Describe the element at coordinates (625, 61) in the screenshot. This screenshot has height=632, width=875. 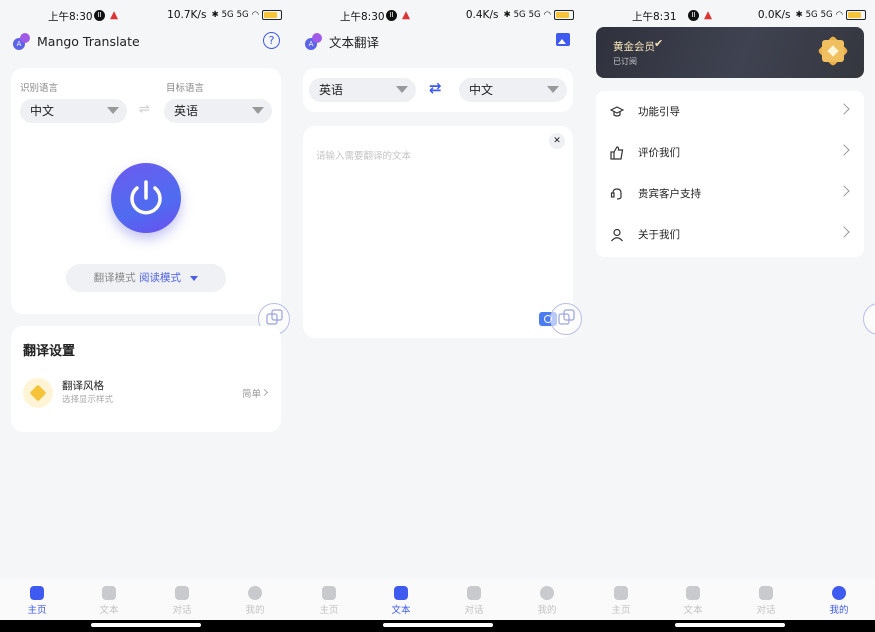
I see `vip-status: 已订阅` at that location.